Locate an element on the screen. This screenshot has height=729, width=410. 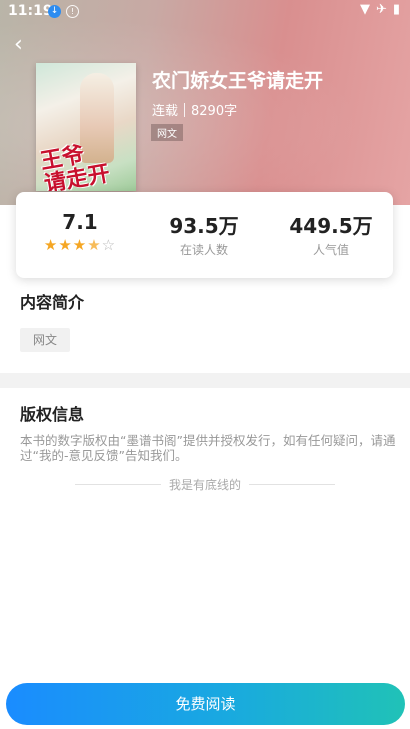
popularity-stat: 449.5万 人气值 is located at coordinates (331, 234).